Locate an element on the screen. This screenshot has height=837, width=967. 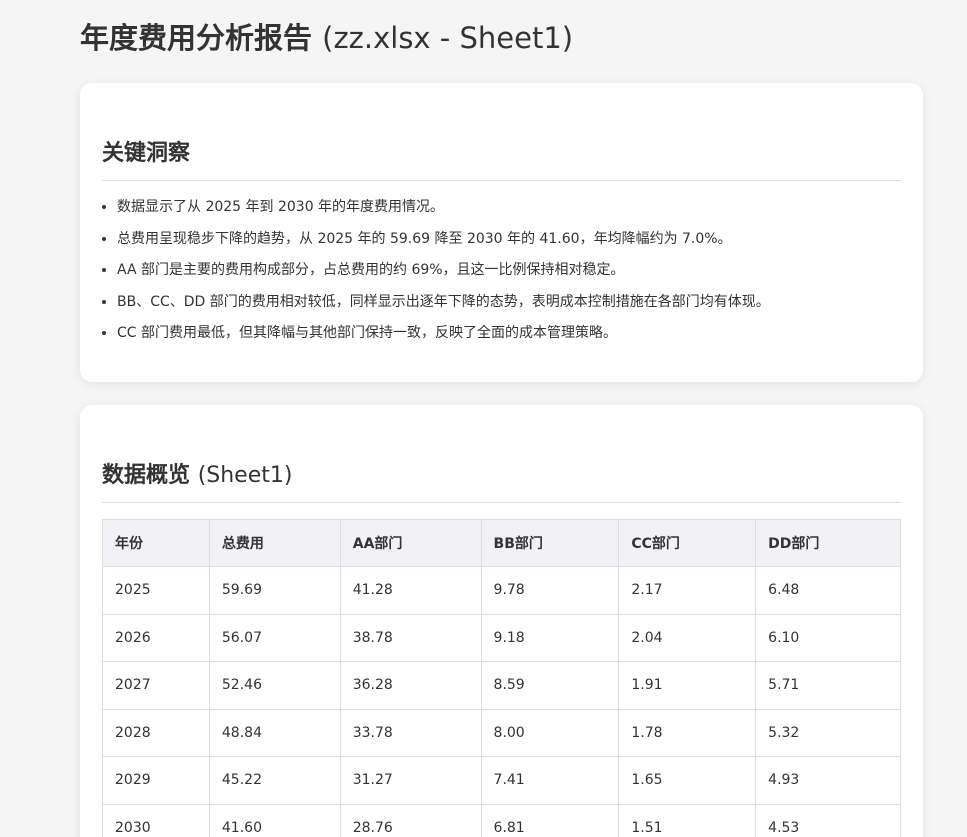
table-cell: 6.48 is located at coordinates (828, 590).